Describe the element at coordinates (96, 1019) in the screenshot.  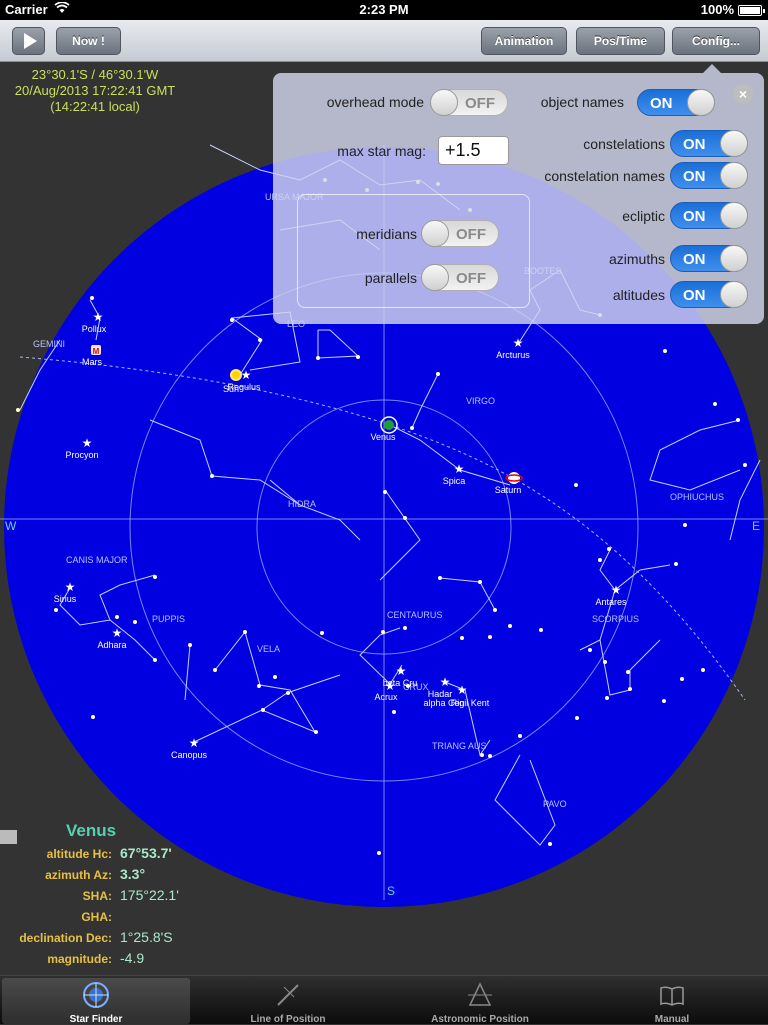
I see `tab-label: Star Finder` at that location.